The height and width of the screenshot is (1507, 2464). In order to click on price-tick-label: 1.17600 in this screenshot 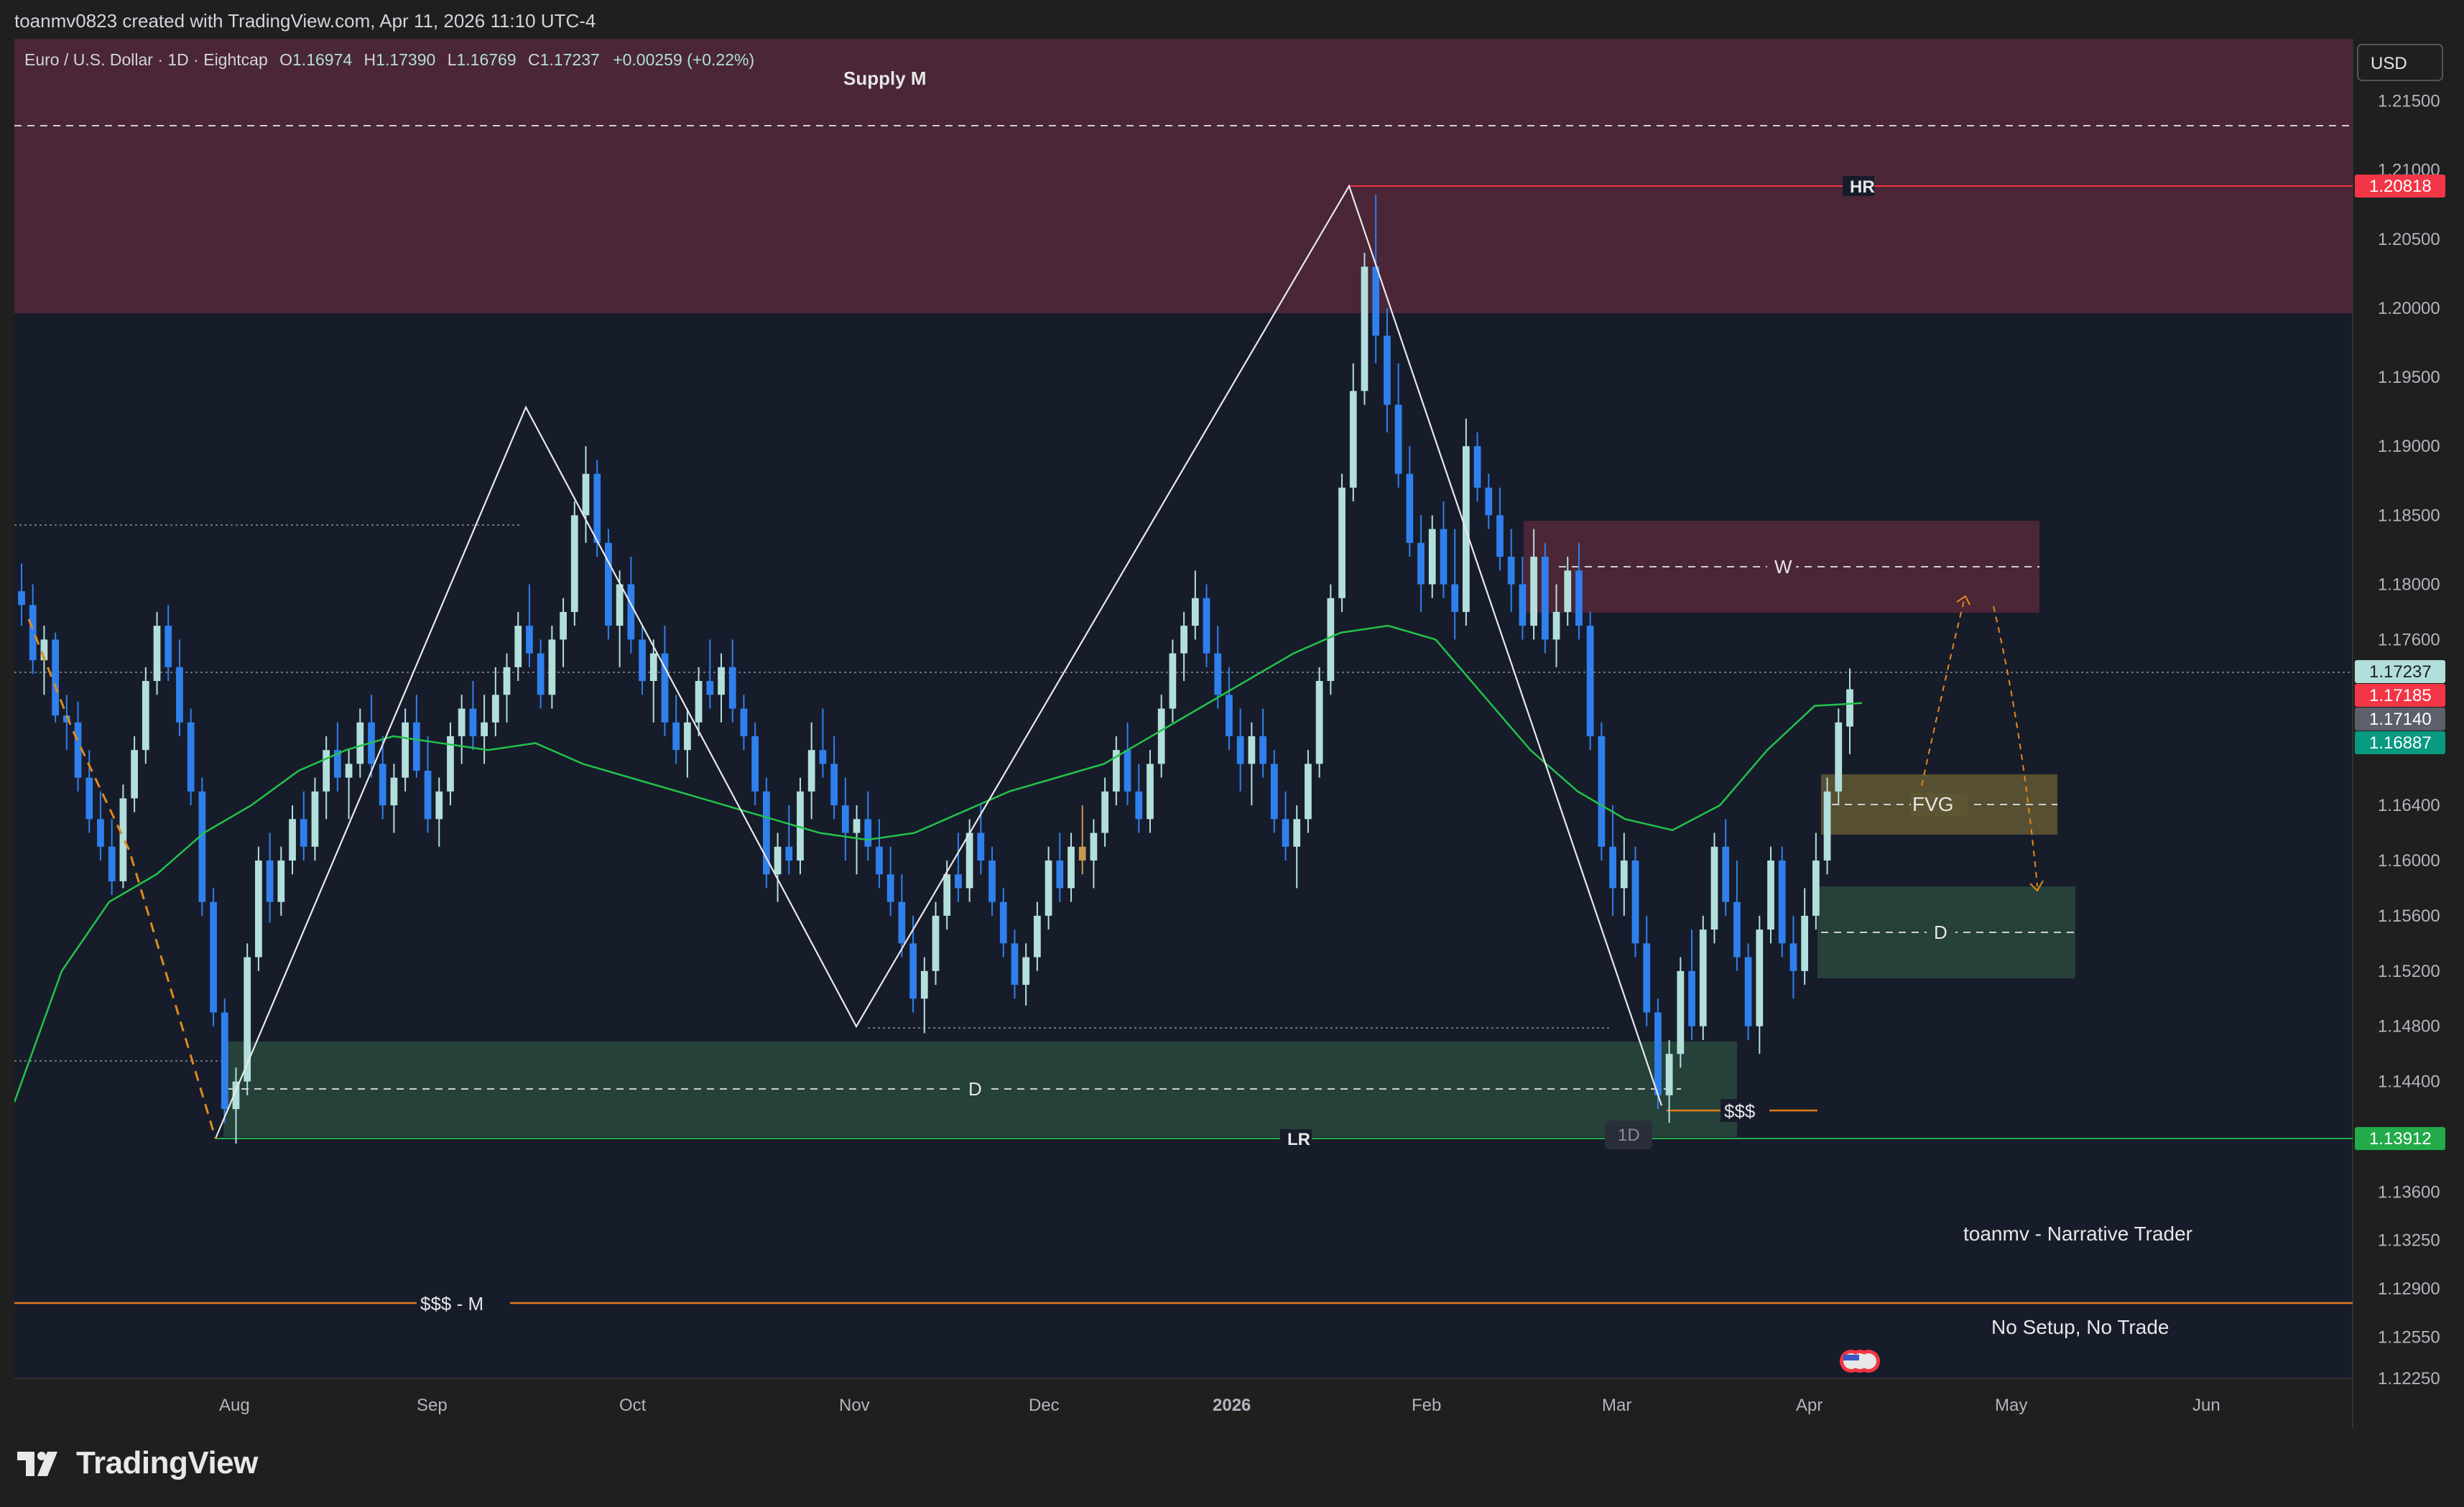, I will do `click(2409, 640)`.